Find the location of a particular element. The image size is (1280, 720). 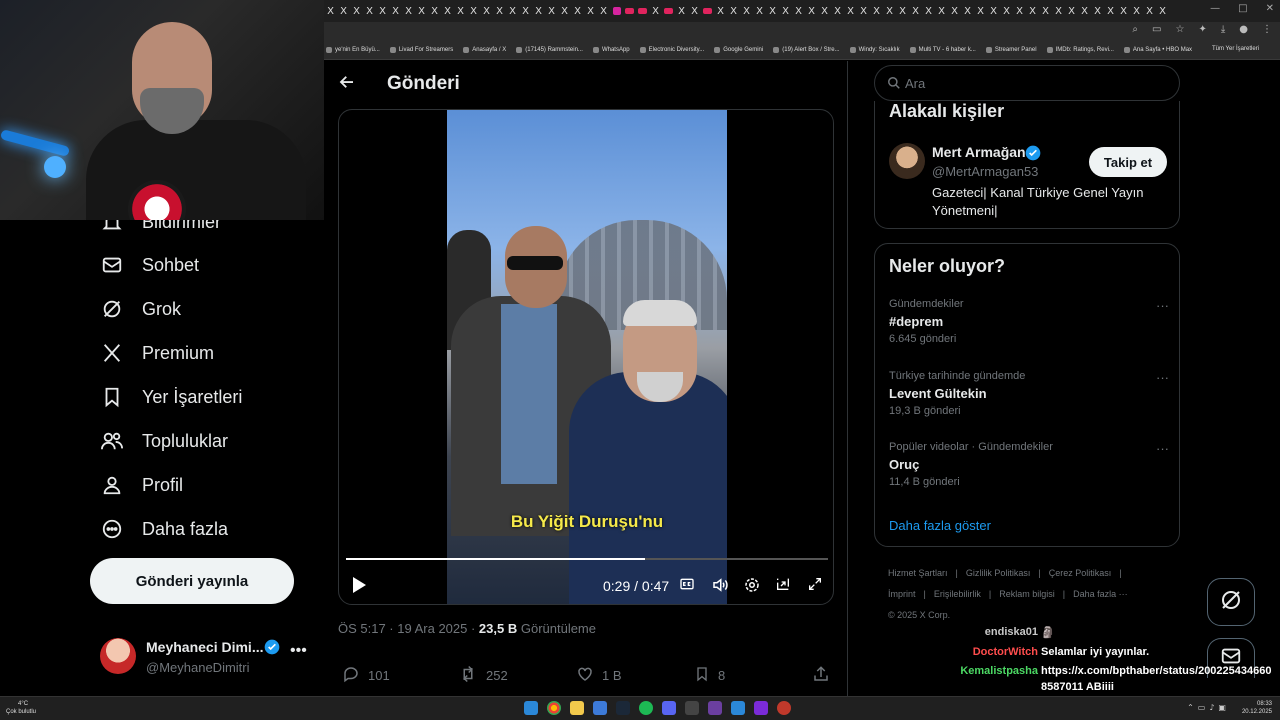

nav-item-profile: Profil is located at coordinates (141, 485).